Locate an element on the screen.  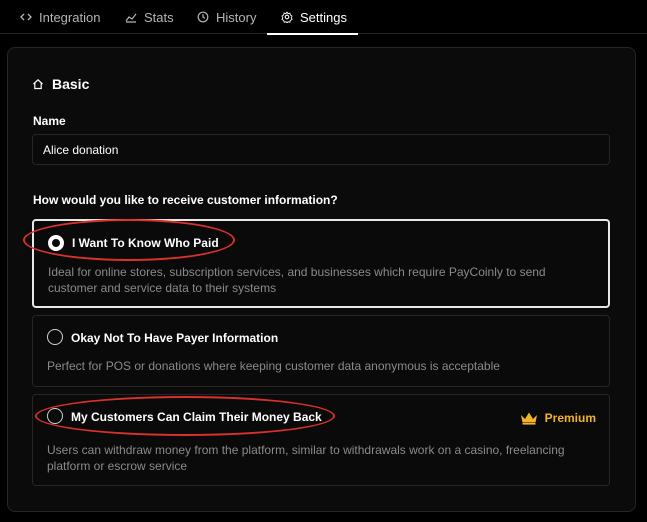
chart-line-icon is located at coordinates (131, 17).